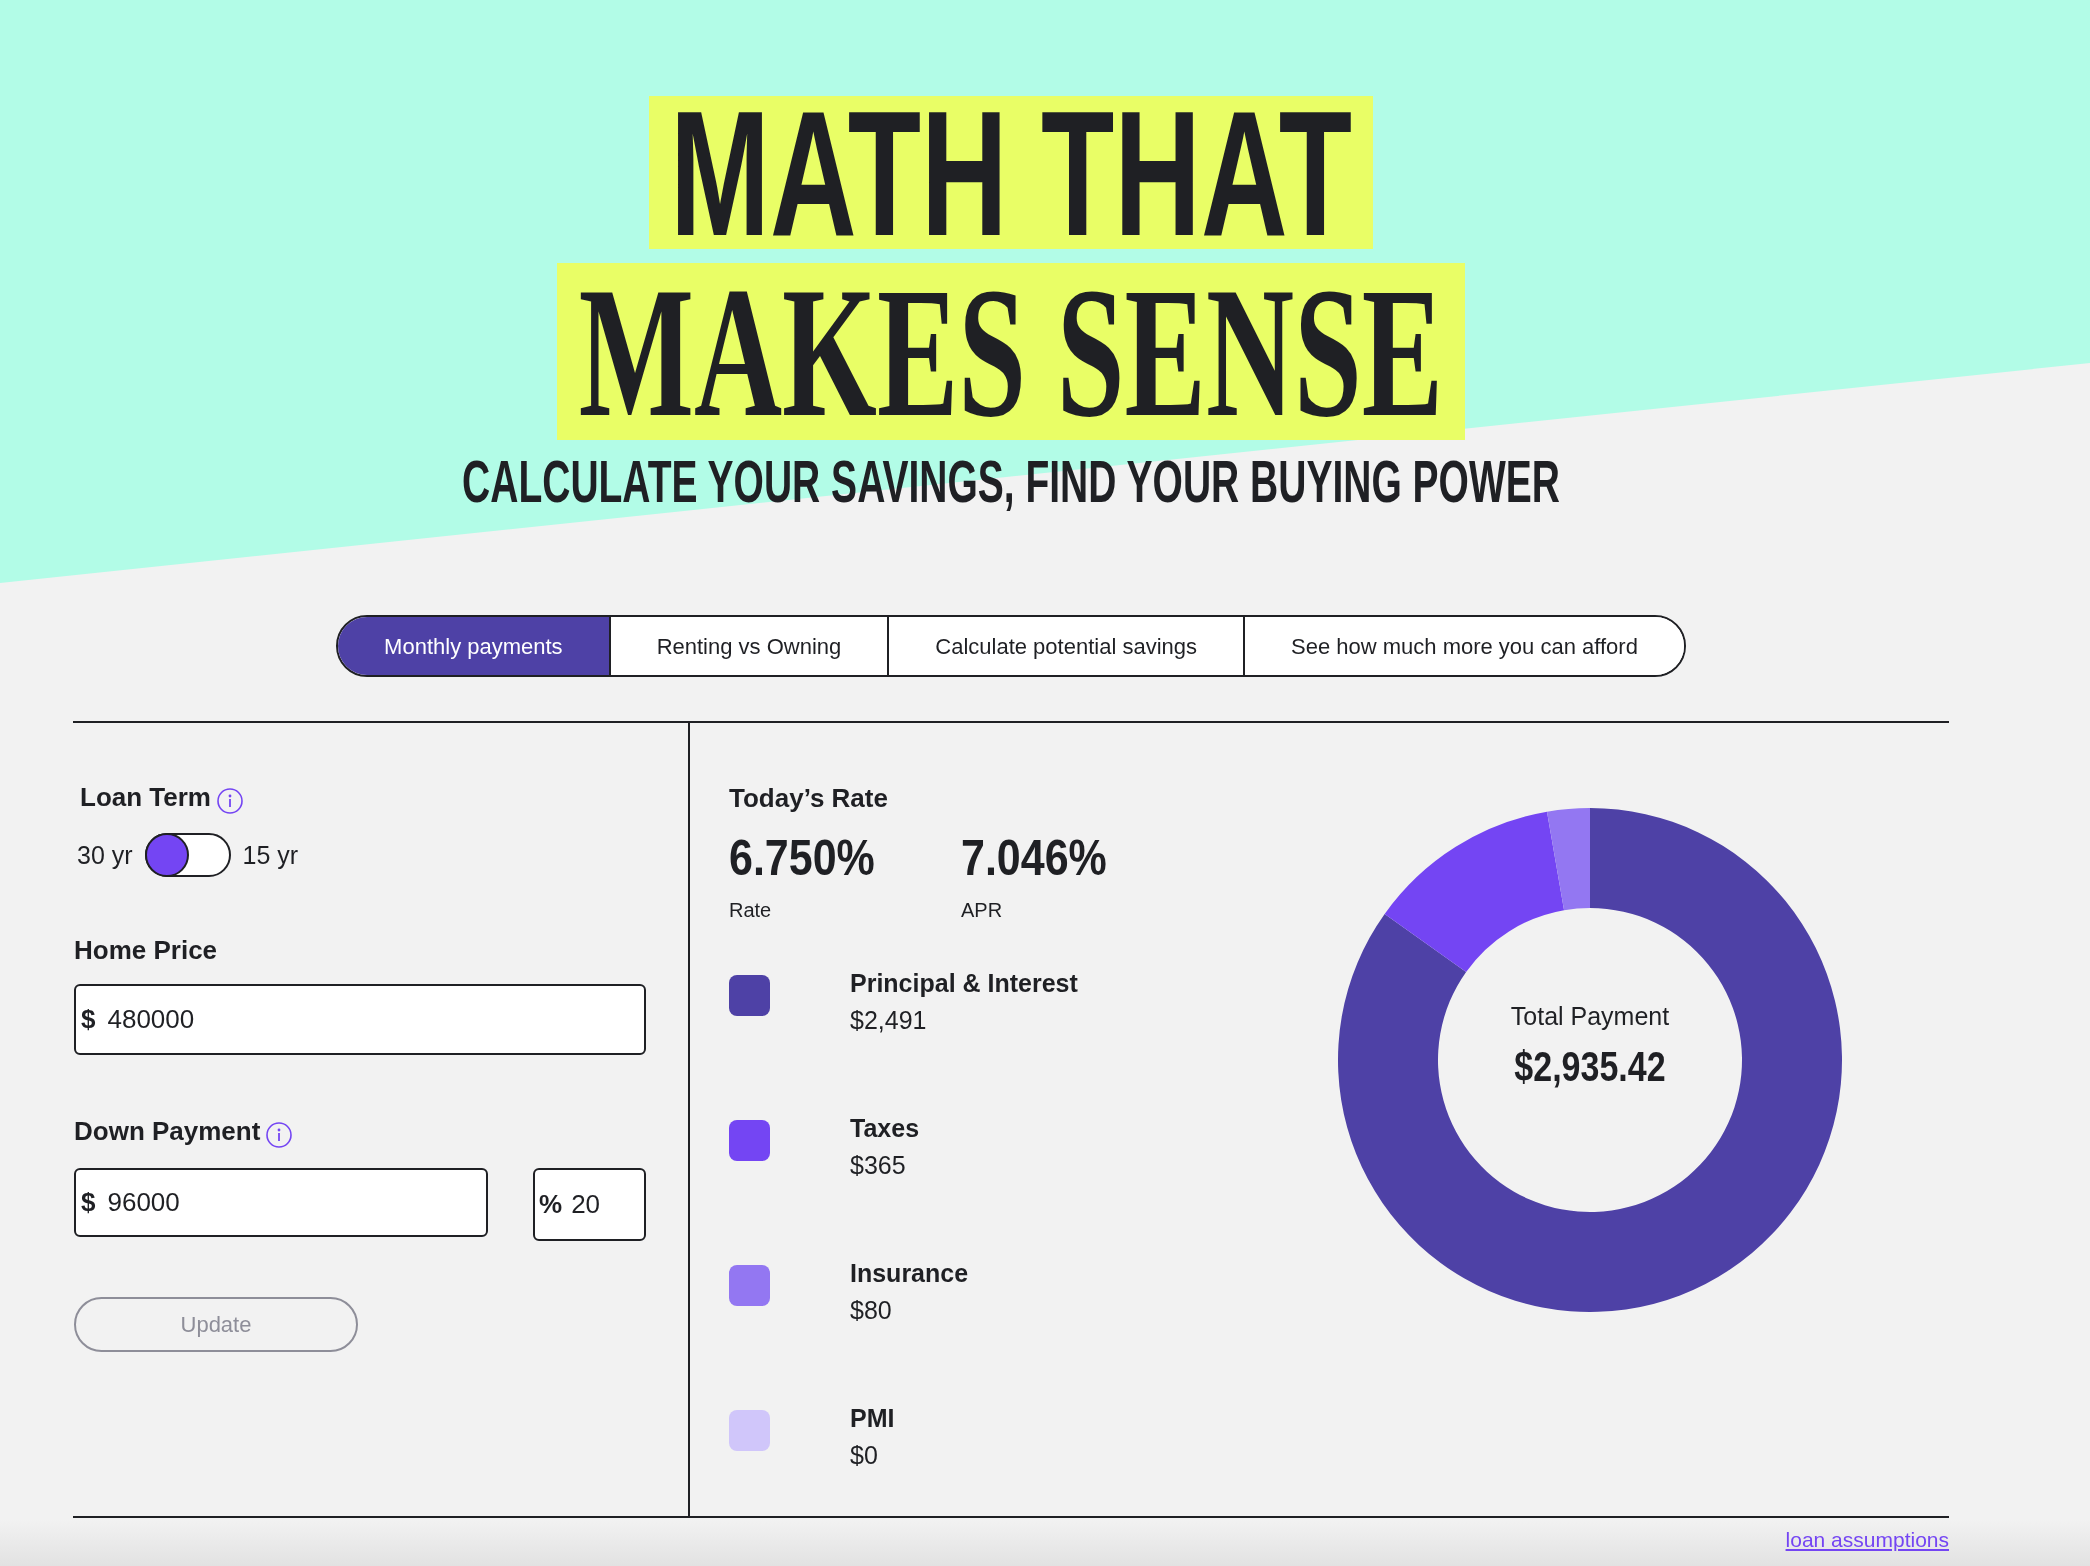 Image resolution: width=2090 pixels, height=1566 pixels. What do you see at coordinates (1590, 1066) in the screenshot?
I see `total-payment-amount: $2,935.42` at bounding box center [1590, 1066].